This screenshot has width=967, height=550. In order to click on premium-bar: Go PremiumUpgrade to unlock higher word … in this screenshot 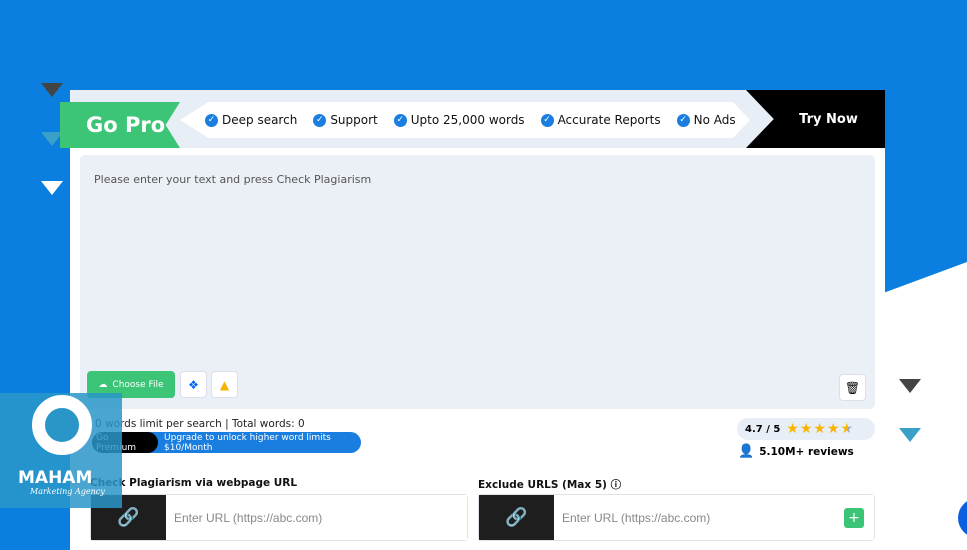, I will do `click(226, 442)`.